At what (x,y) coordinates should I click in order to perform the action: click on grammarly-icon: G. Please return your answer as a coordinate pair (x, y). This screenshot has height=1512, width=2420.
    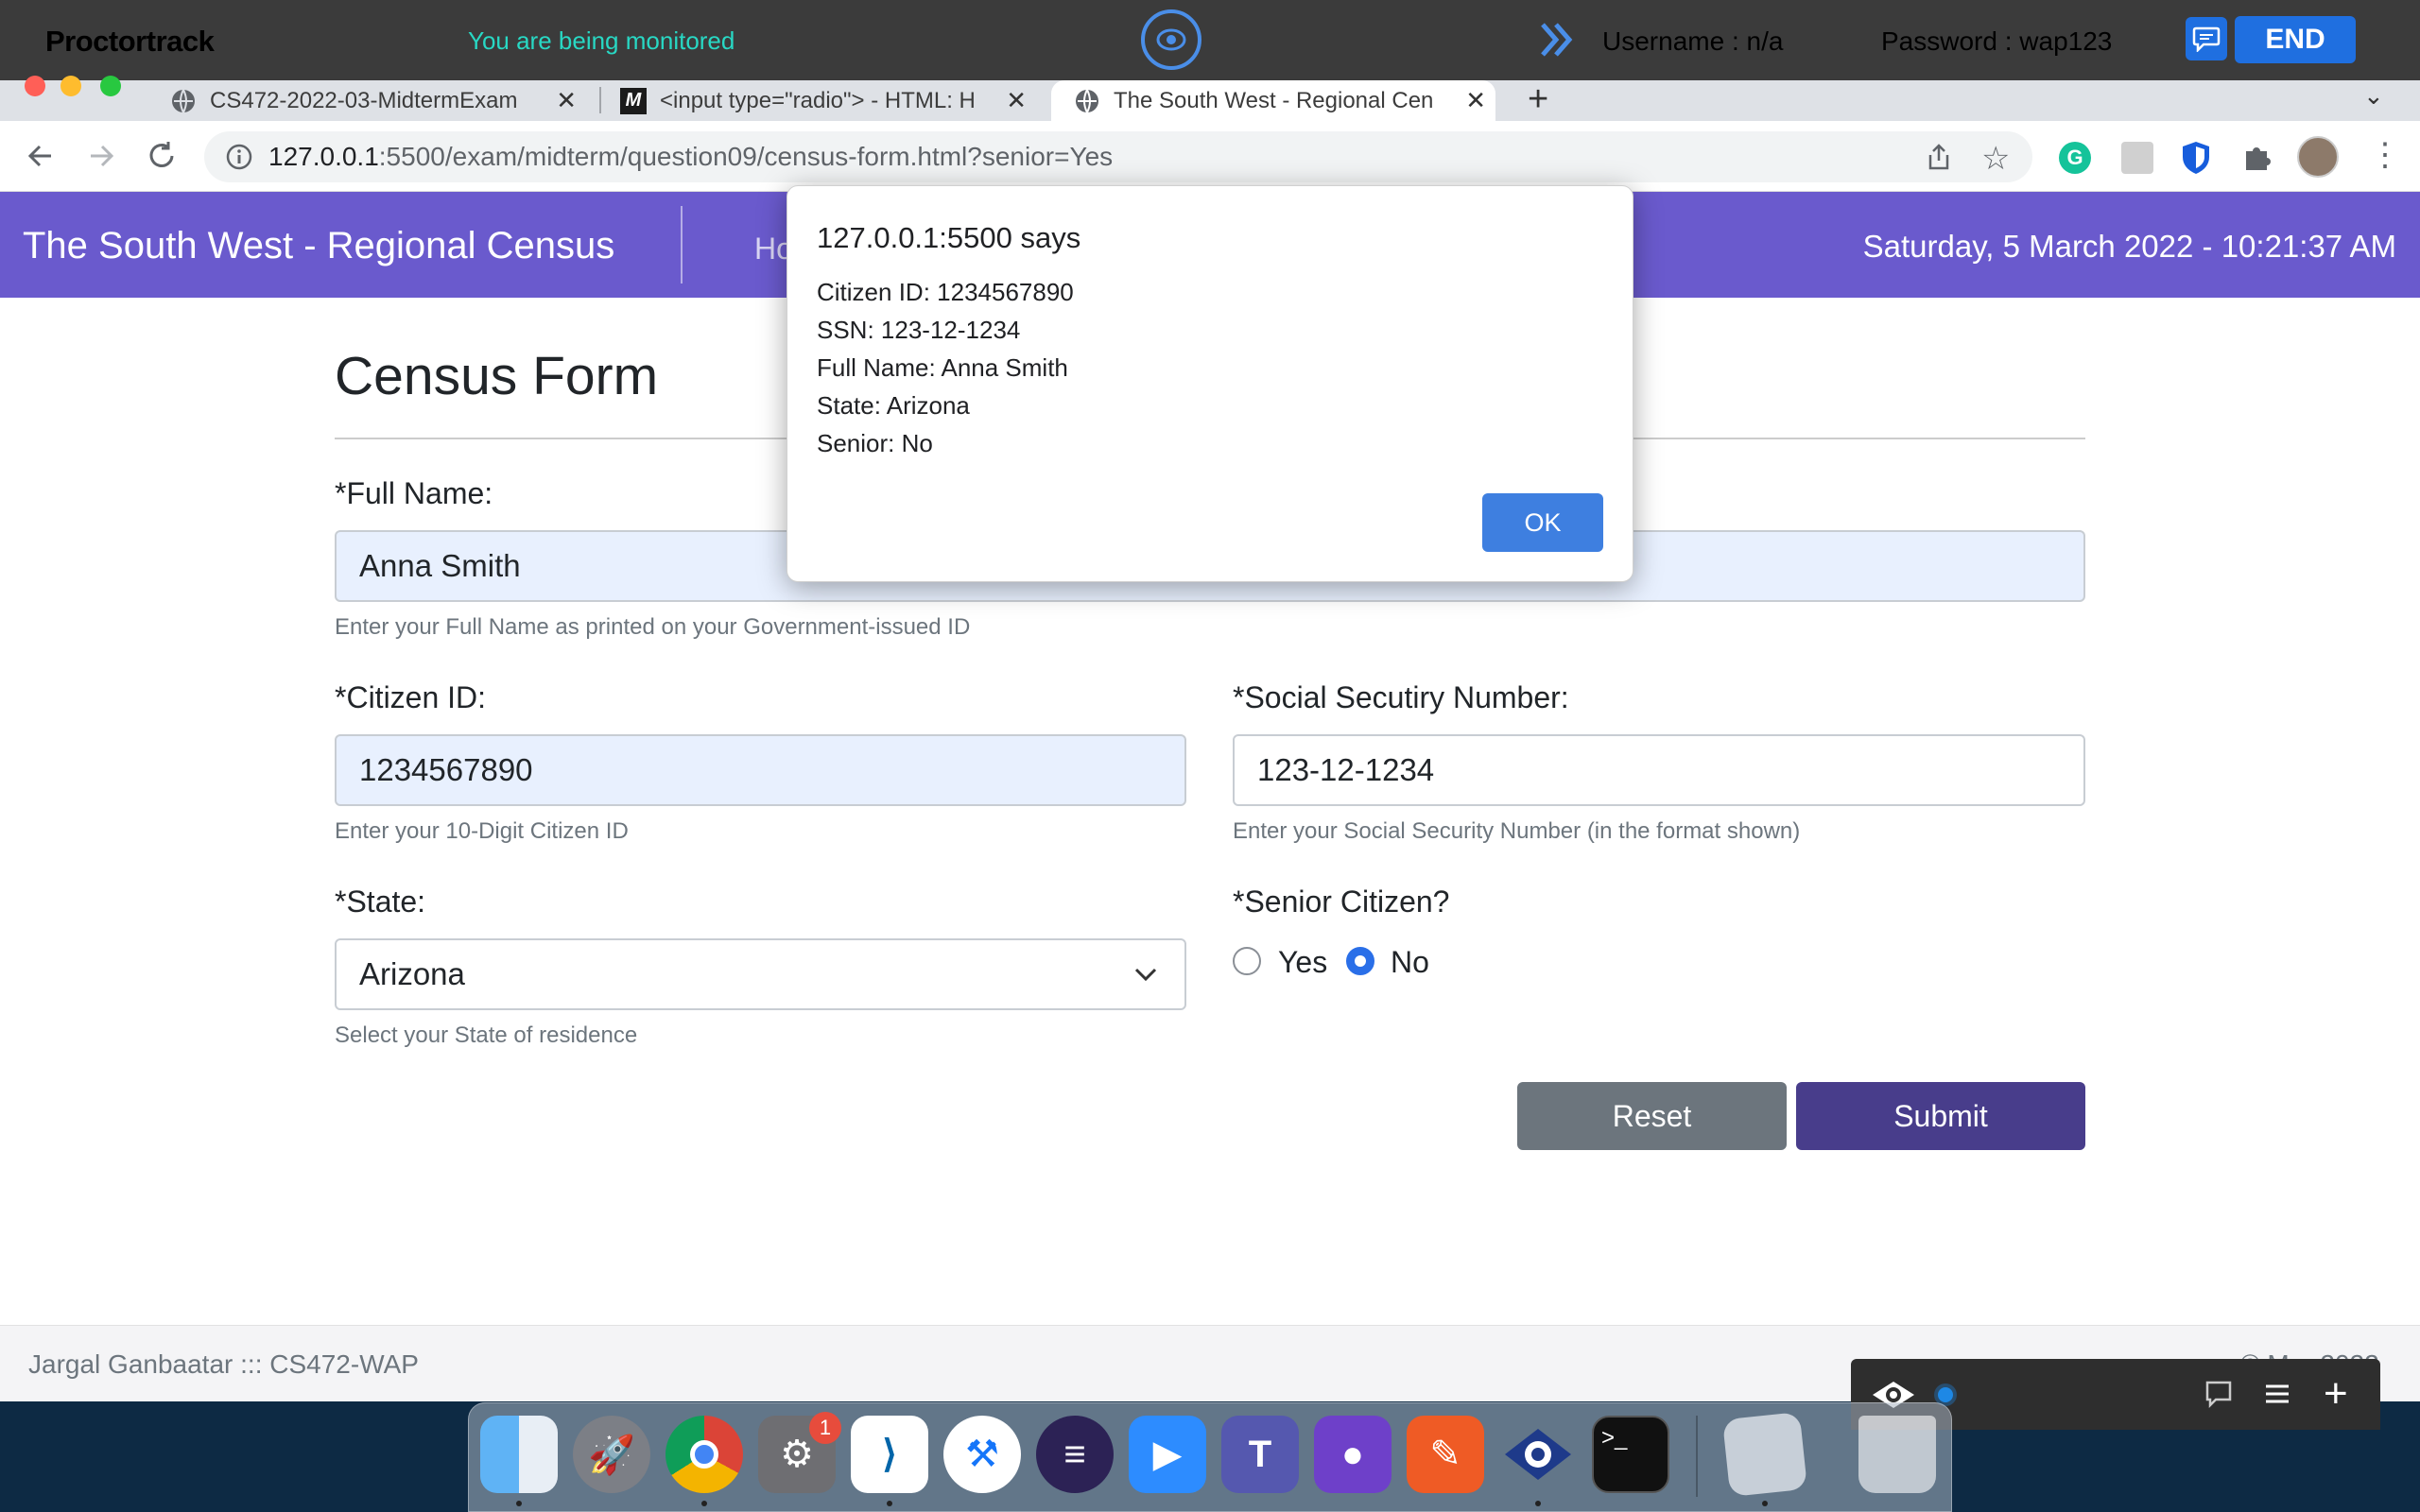
    Looking at the image, I should click on (2075, 158).